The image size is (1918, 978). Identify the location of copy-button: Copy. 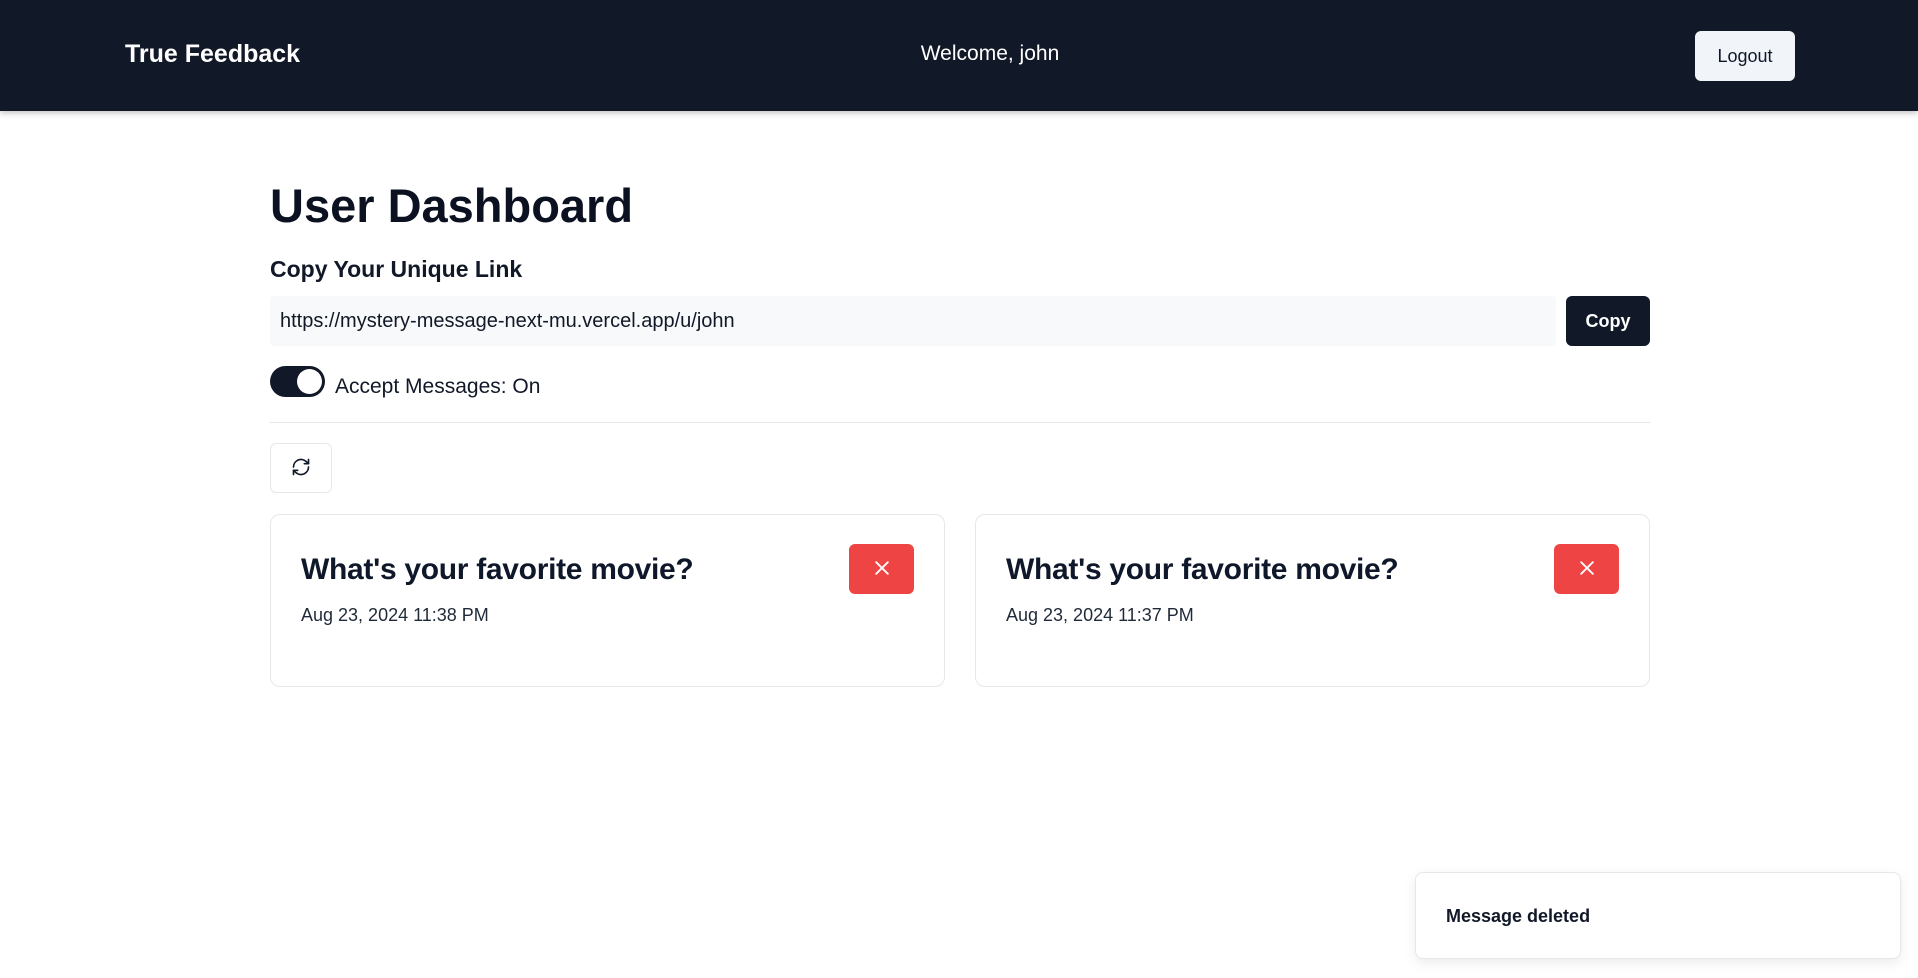
(1608, 321).